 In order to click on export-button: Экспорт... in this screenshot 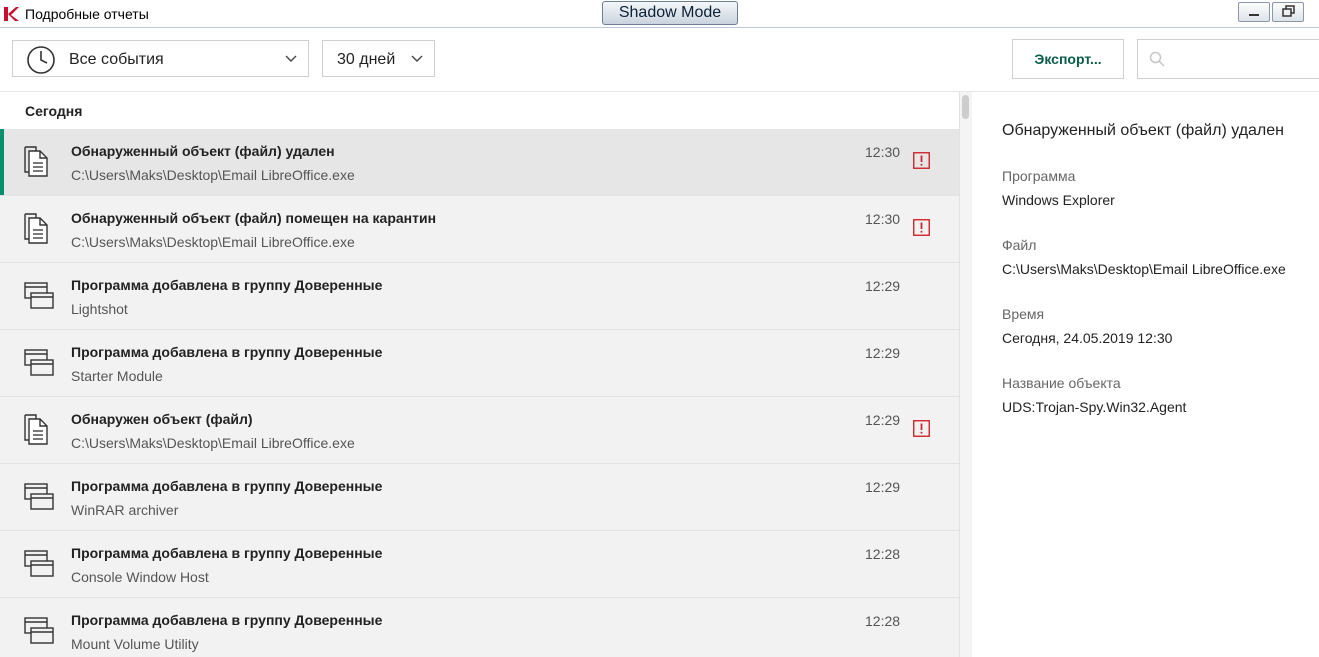, I will do `click(1068, 59)`.